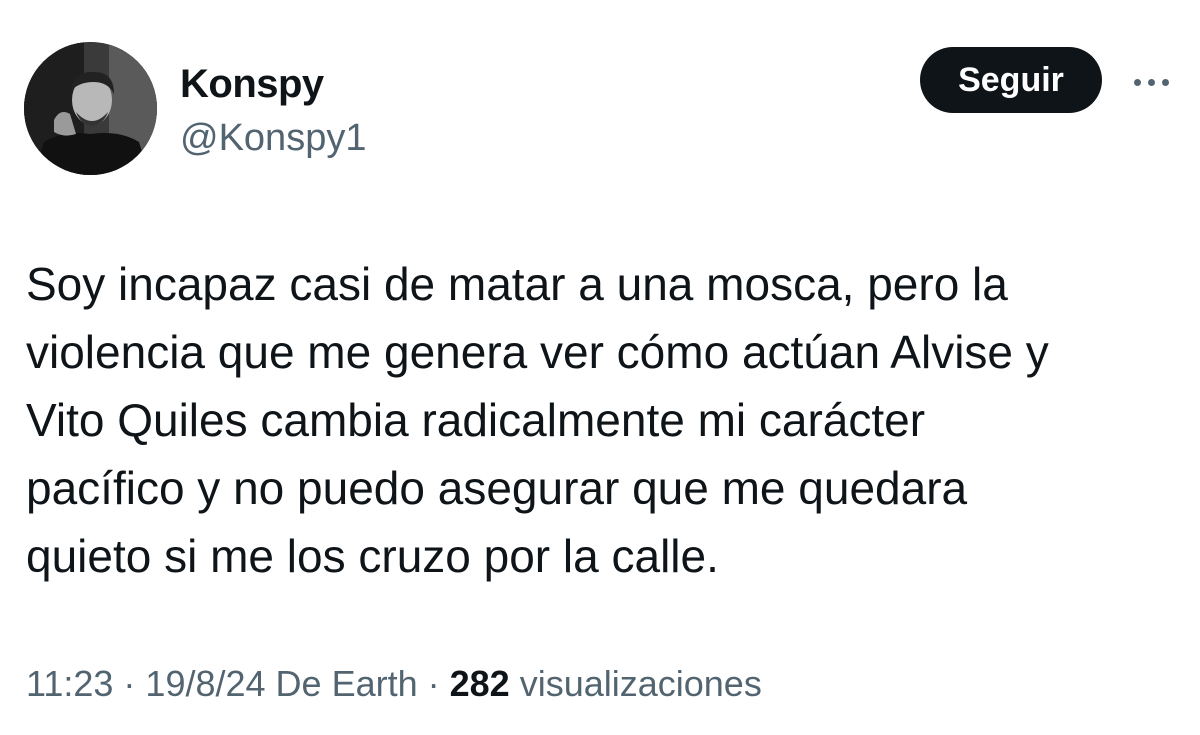 This screenshot has height=735, width=1200. Describe the element at coordinates (273, 138) in the screenshot. I see `user-handle: @Konspy1` at that location.